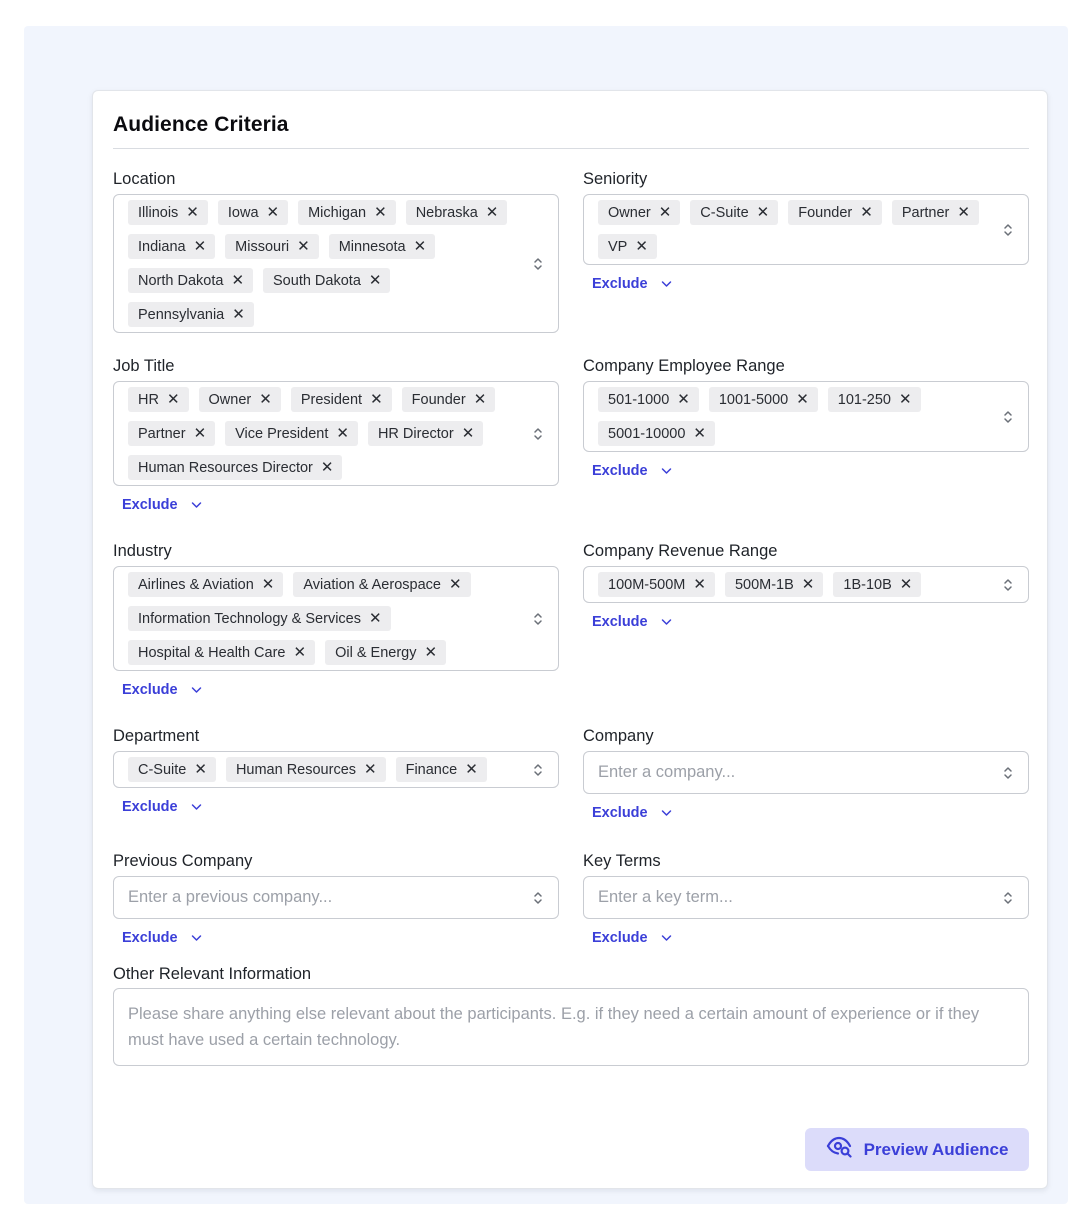 Image resolution: width=1092 pixels, height=1228 pixels. Describe the element at coordinates (806, 229) in the screenshot. I see `seniority-multiselect: Owner ✕ C-Suite ✕ Founder ✕ Partner ✕ VP ✕` at that location.